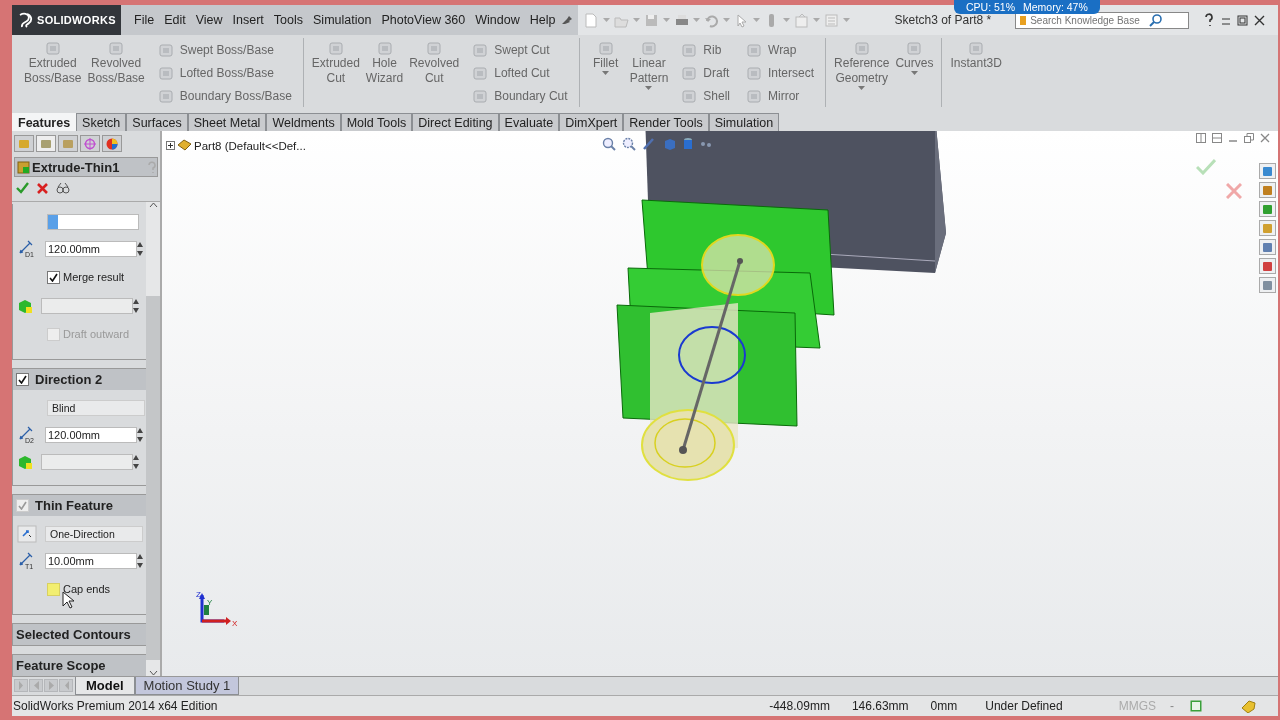 This screenshot has width=1280, height=720. I want to click on dropdown: One-Direction, so click(94, 533).